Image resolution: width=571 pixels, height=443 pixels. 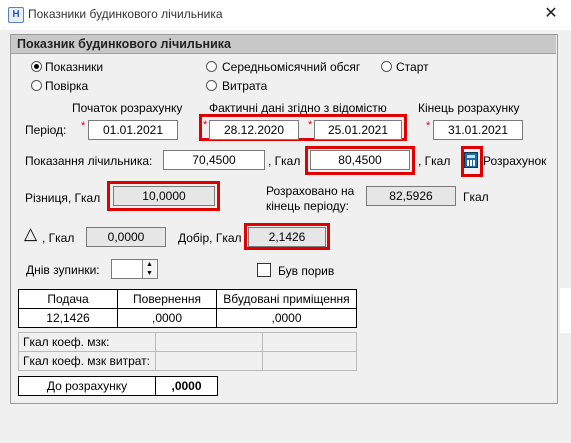 I want to click on radio-vytrata-label: Витрата, so click(x=245, y=86).